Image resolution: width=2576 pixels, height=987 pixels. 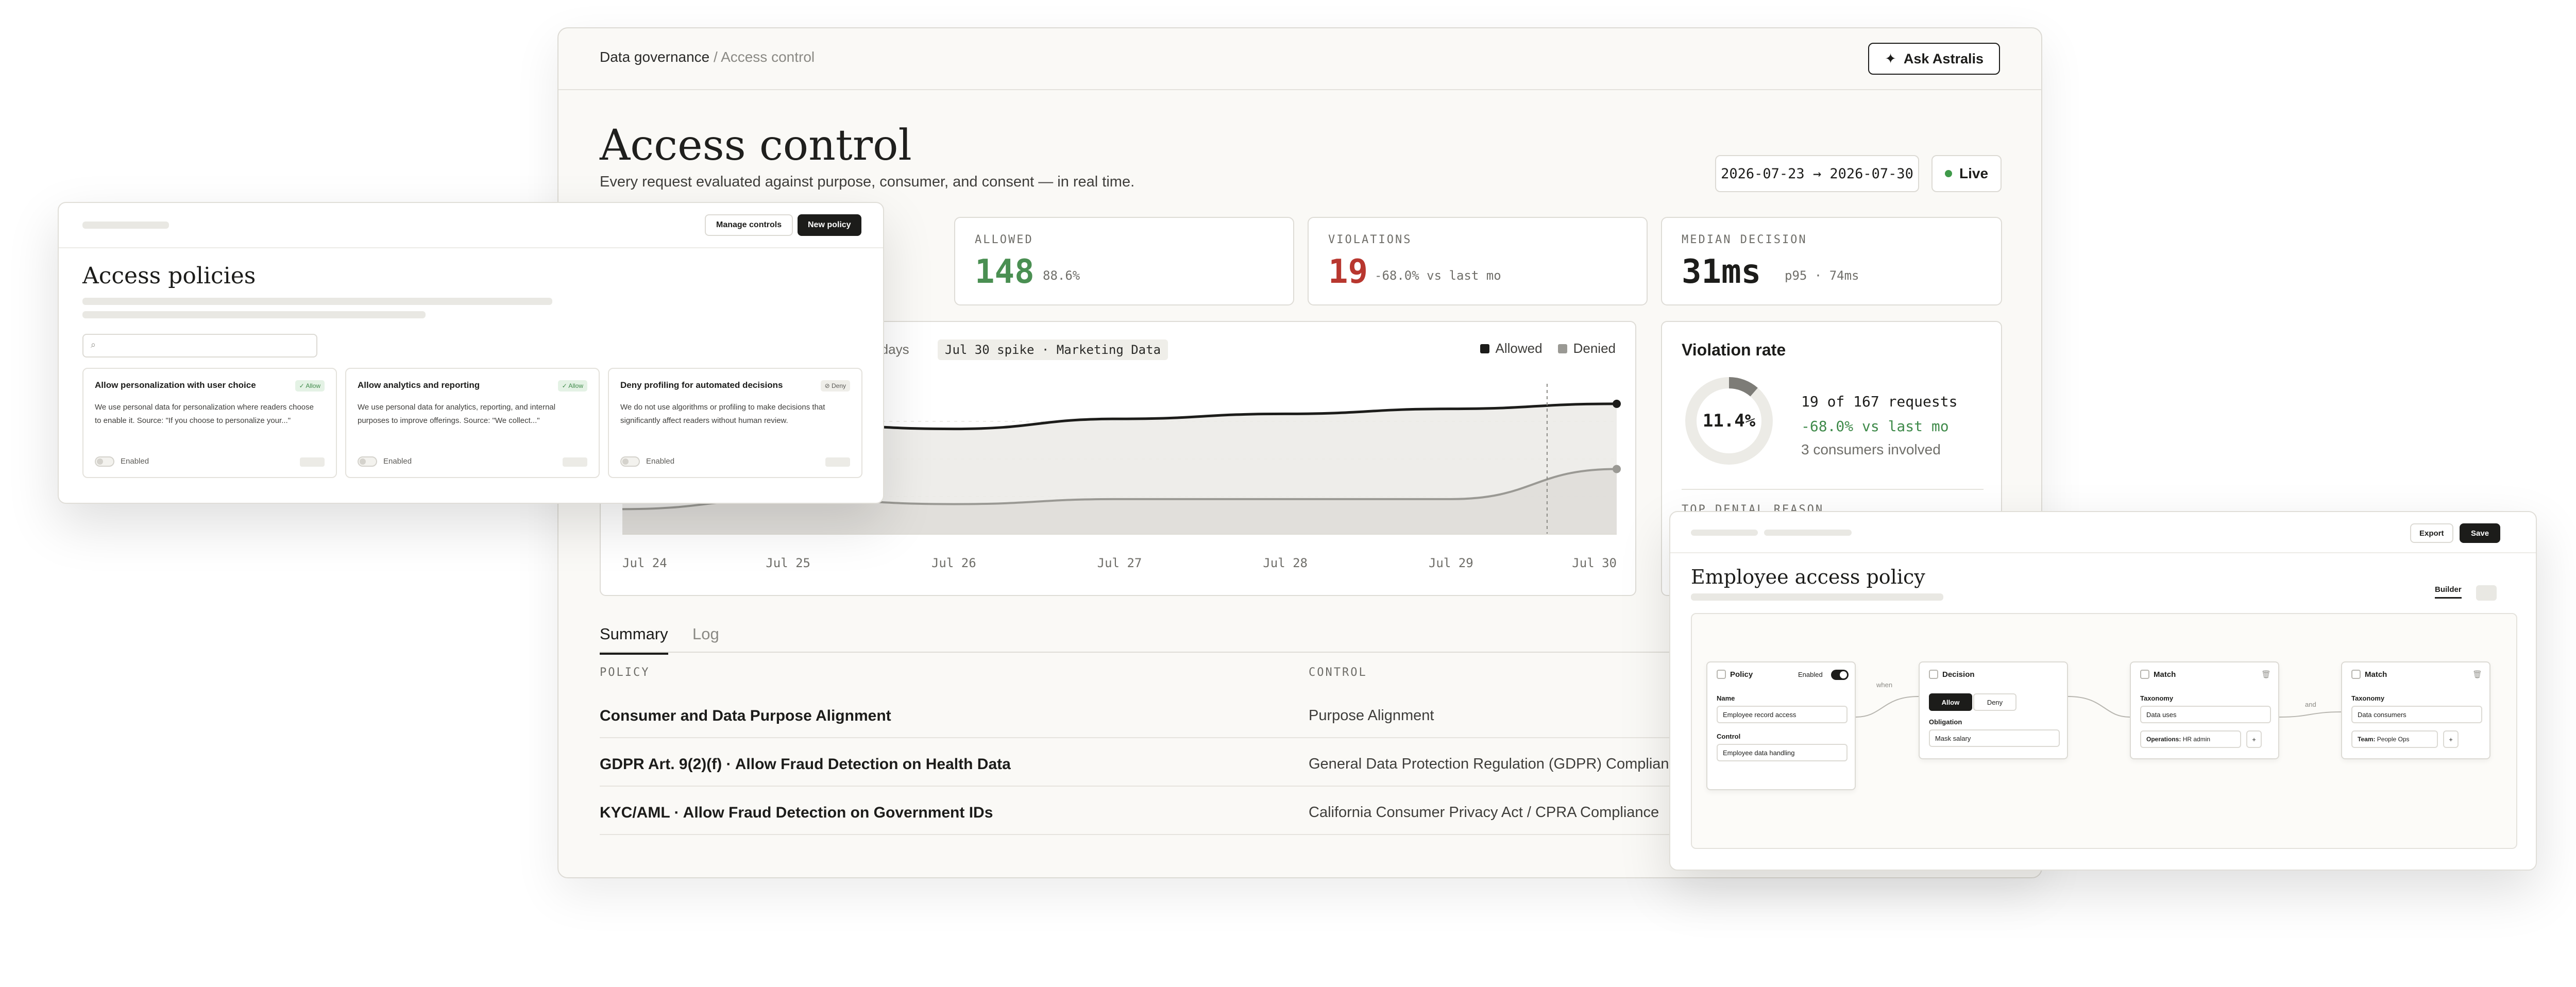 What do you see at coordinates (654, 57) in the screenshot?
I see `breadcrumb-parent: Data governance` at bounding box center [654, 57].